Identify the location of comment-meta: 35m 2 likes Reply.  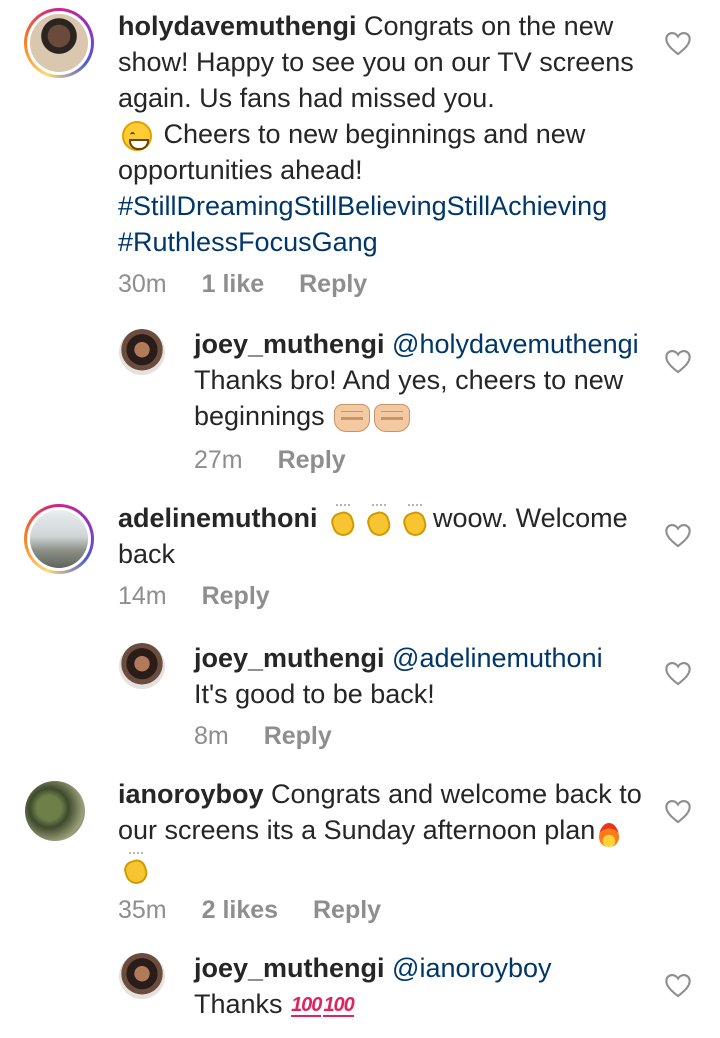
(263, 910).